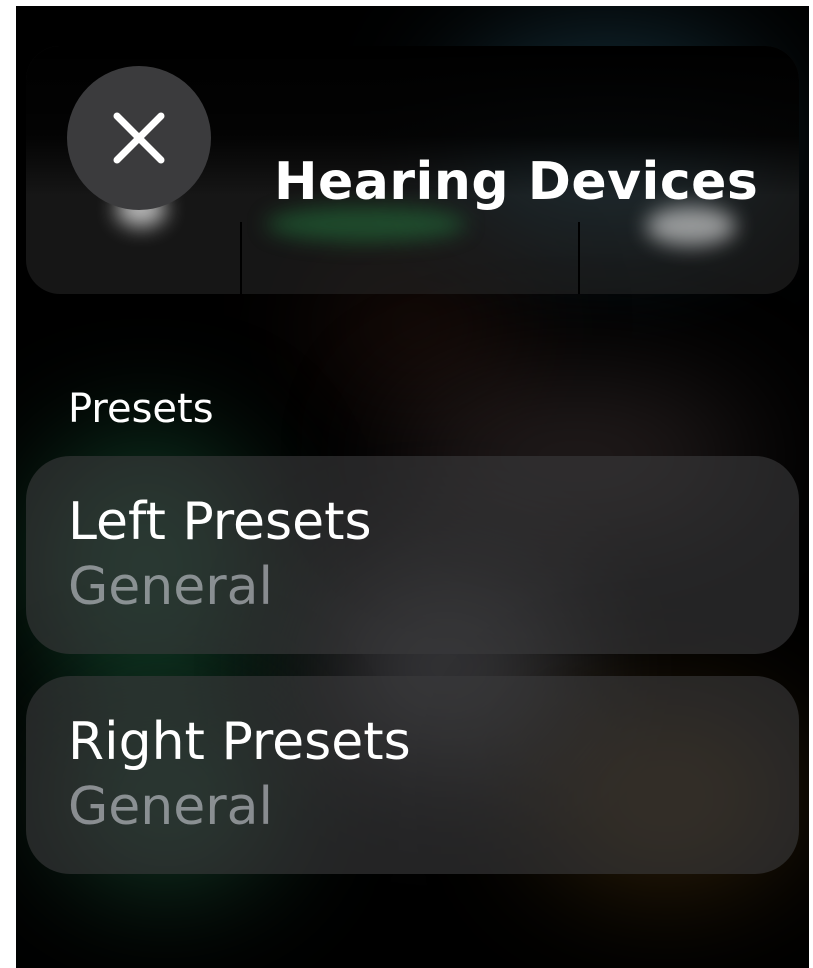  Describe the element at coordinates (239, 742) in the screenshot. I see `right-presets-label: Right Presets` at that location.